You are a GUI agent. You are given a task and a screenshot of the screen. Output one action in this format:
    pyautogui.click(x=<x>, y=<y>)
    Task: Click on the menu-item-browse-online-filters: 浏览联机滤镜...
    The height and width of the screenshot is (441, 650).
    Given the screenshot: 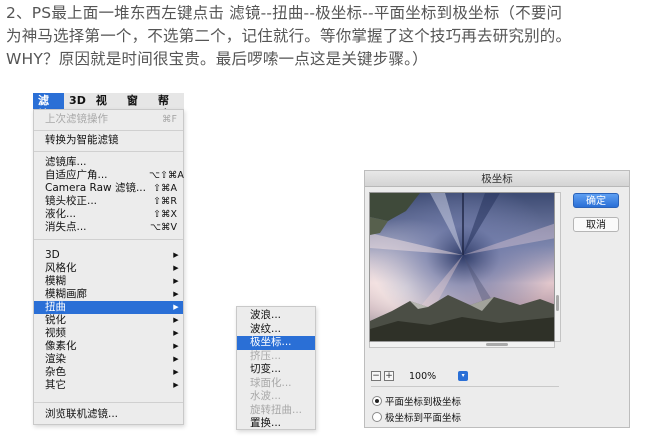 What is the action you would take?
    pyautogui.click(x=108, y=414)
    